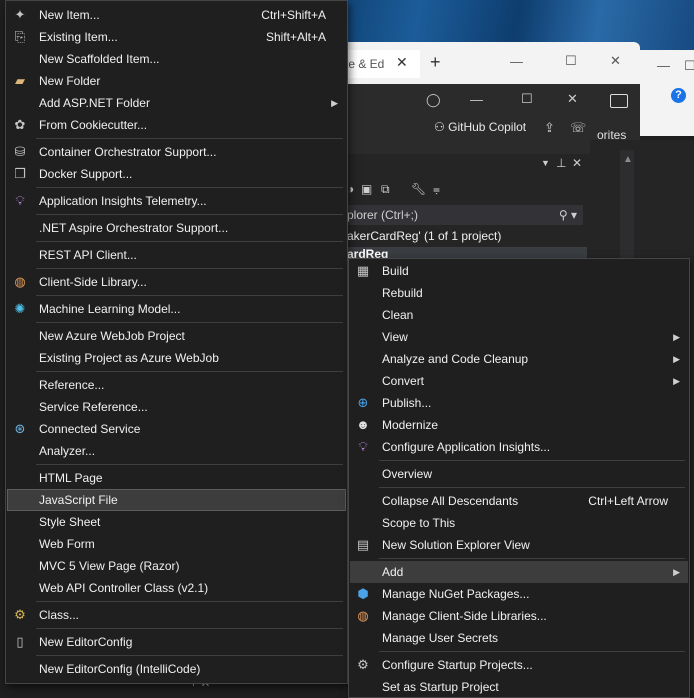  I want to click on collapse-icon: ▣, so click(366, 189).